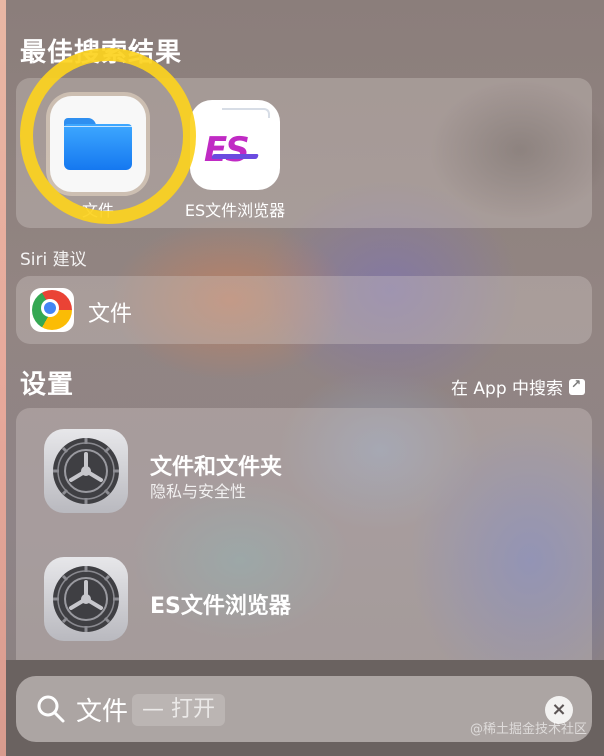 This screenshot has width=604, height=756. What do you see at coordinates (529, 729) in the screenshot?
I see `watermark: @稀土掘金技术社区` at bounding box center [529, 729].